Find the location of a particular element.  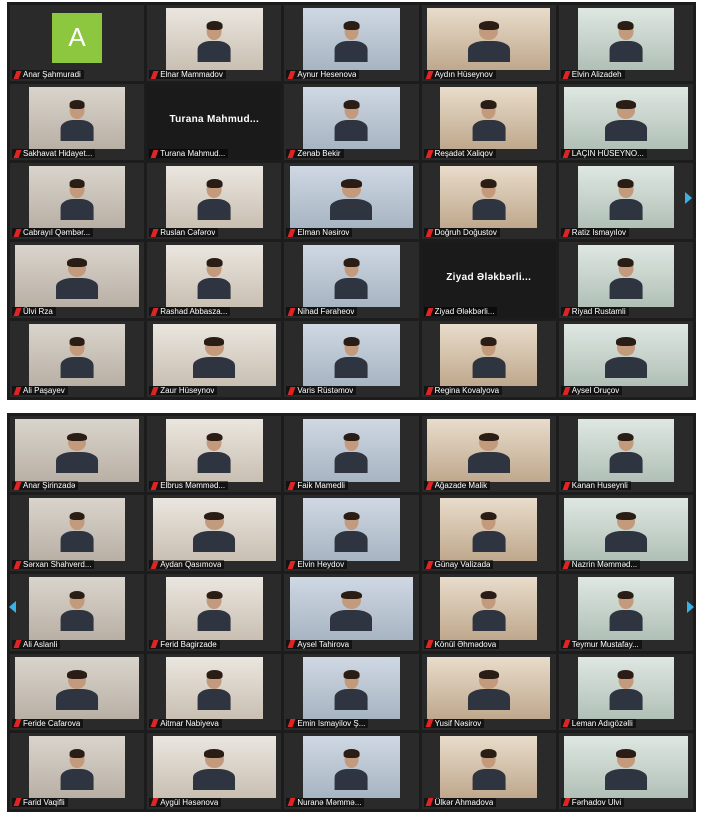

participant-name: Ali Paşayev is located at coordinates (44, 390).